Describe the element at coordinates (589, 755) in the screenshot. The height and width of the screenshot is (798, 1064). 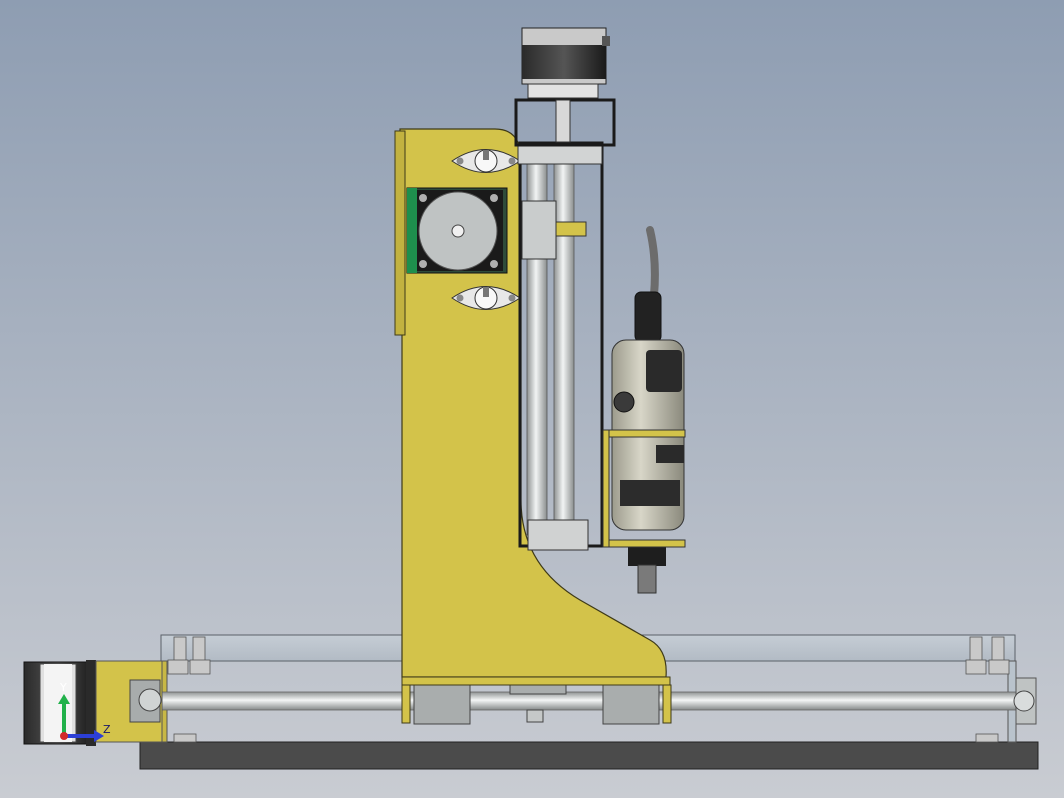
I see `base-plate` at that location.